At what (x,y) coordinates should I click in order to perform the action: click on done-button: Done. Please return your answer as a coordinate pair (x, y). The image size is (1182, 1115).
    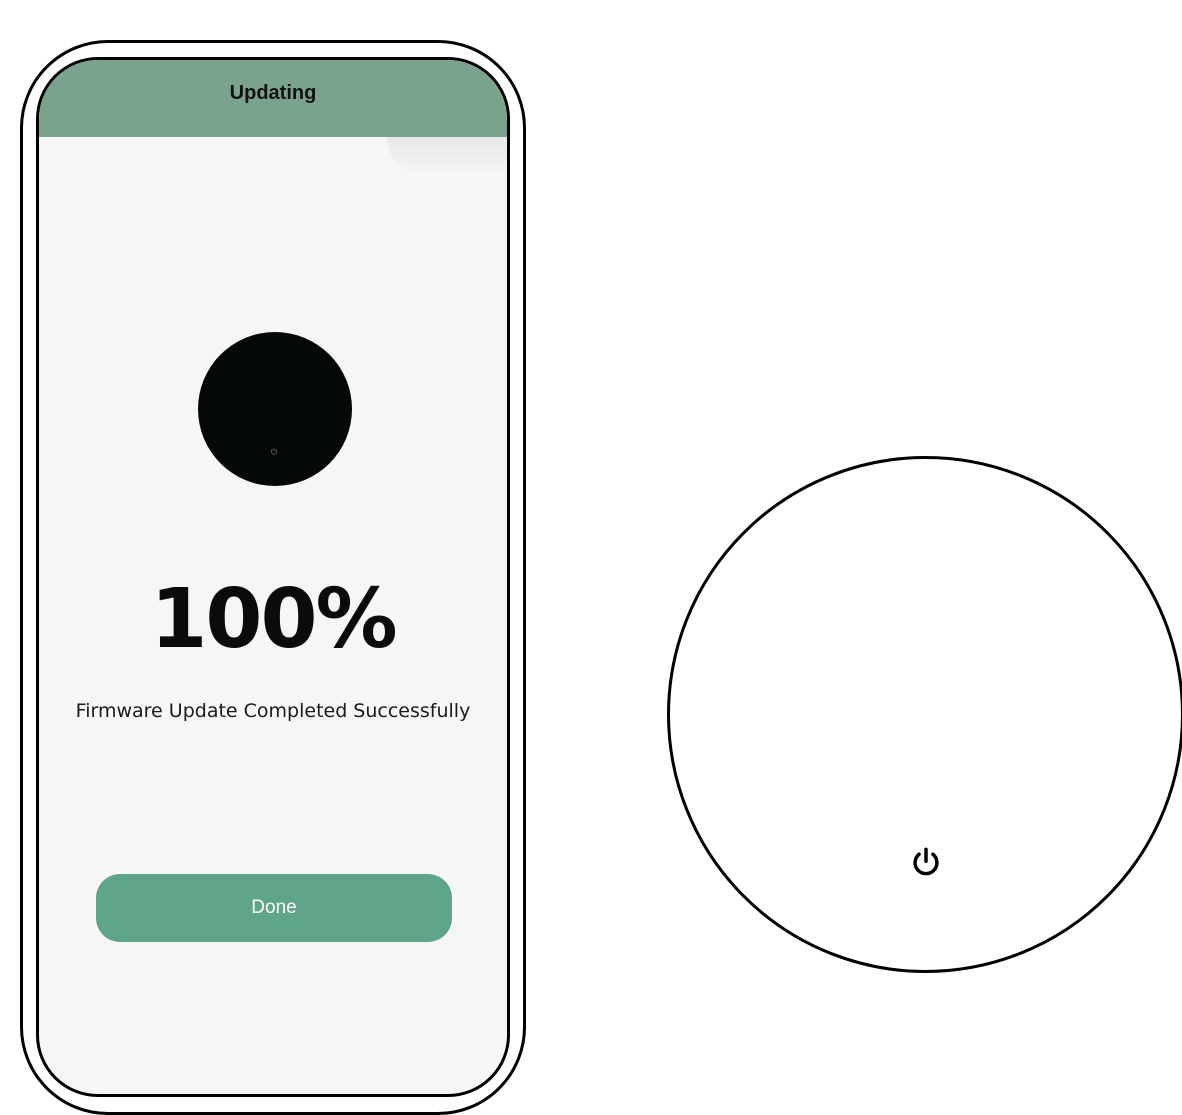
    Looking at the image, I should click on (274, 908).